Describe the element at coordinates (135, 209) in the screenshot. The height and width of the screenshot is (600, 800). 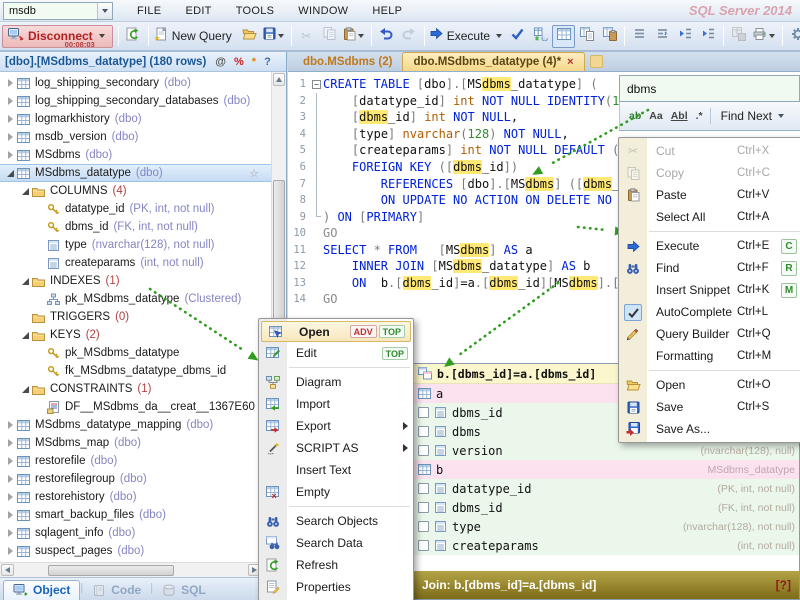
I see `tree-item-datatype-id: datatype_id (PK, int, not null)` at that location.